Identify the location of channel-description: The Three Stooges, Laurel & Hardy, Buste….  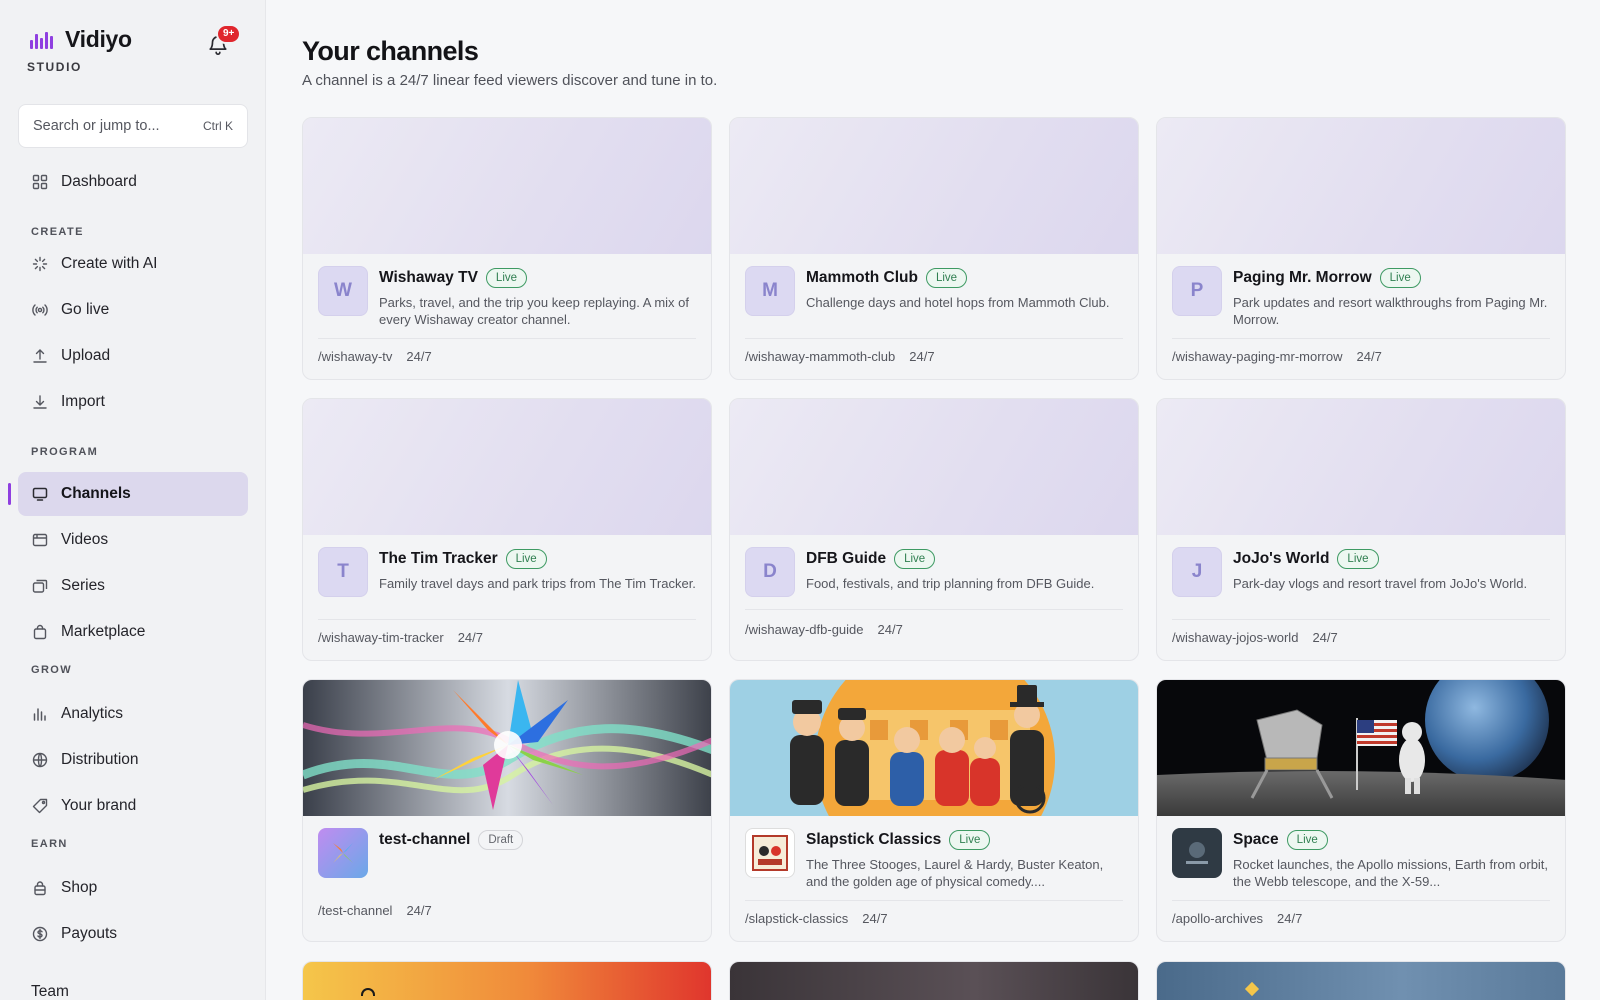
(955, 873).